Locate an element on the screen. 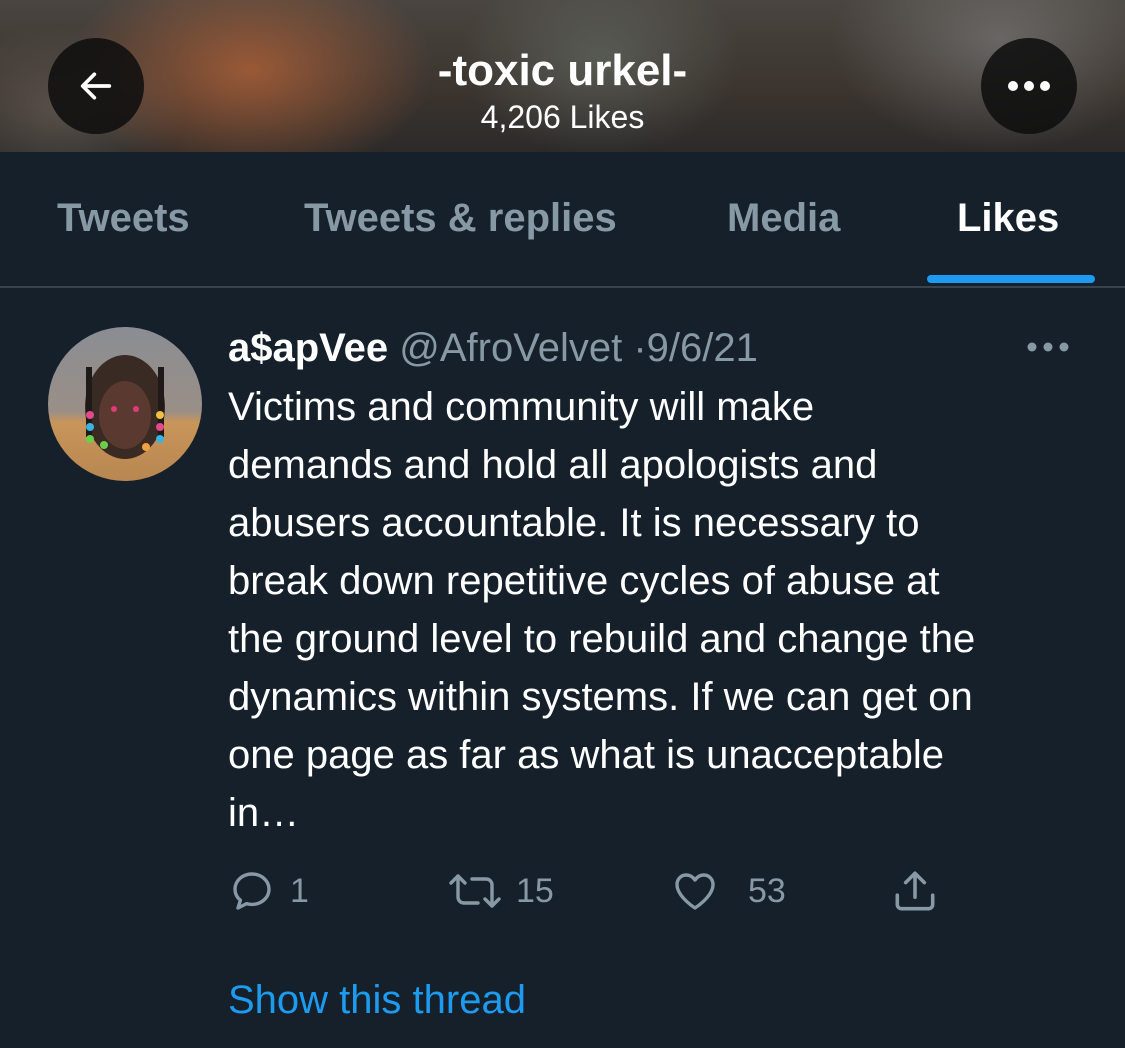  profile-header: -toxic urkel- 4,206 Likes is located at coordinates (562, 76).